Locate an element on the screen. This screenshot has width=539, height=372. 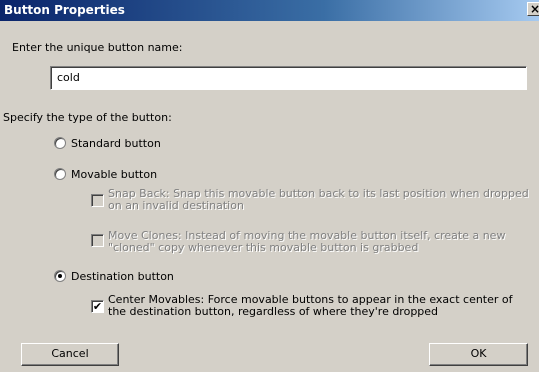
window-title: Button Properties is located at coordinates (64, 10).